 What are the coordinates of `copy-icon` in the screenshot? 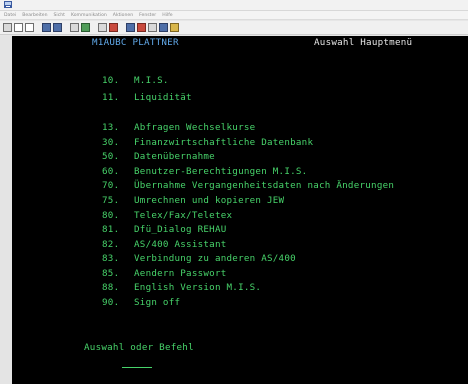 It's located at (18, 27).